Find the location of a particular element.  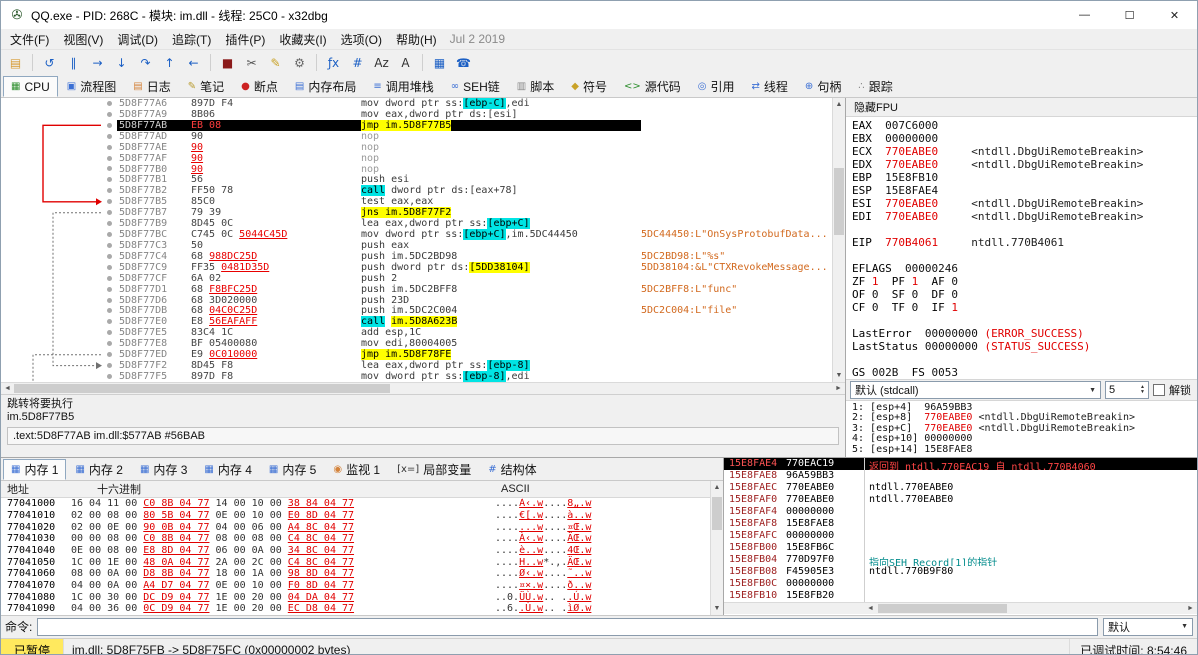

step-into-icon: ↓ is located at coordinates (121, 63).